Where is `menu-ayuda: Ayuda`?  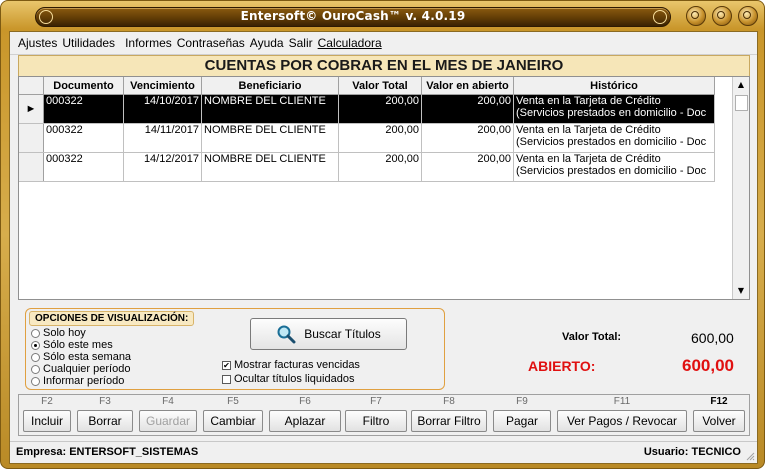 menu-ayuda: Ayuda is located at coordinates (267, 43).